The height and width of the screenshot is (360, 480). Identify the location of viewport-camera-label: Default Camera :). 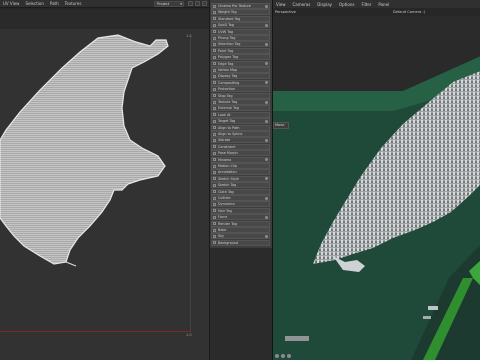
(409, 12).